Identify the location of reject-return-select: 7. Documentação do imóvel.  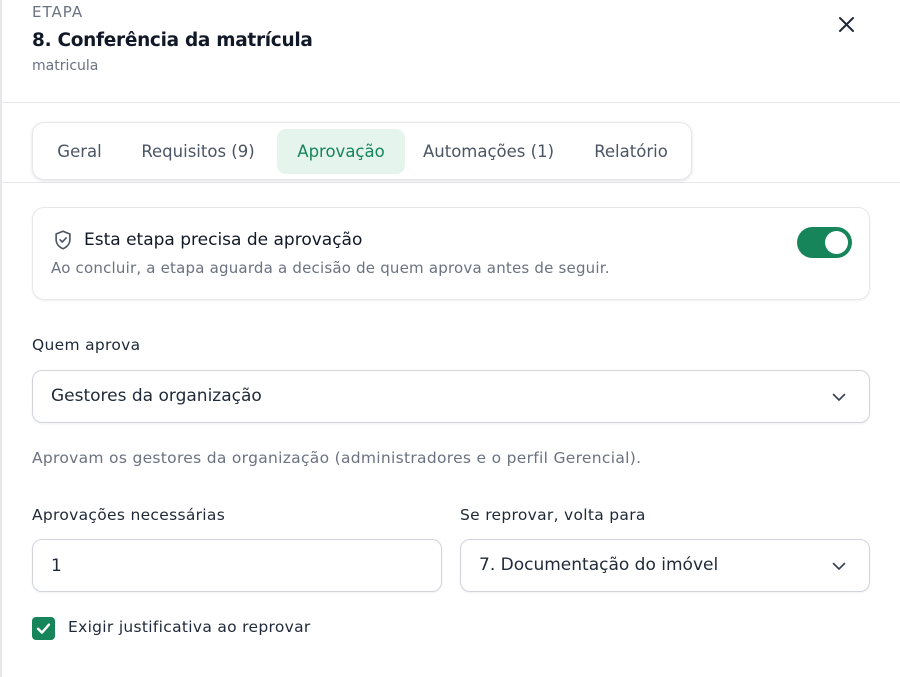
(665, 565).